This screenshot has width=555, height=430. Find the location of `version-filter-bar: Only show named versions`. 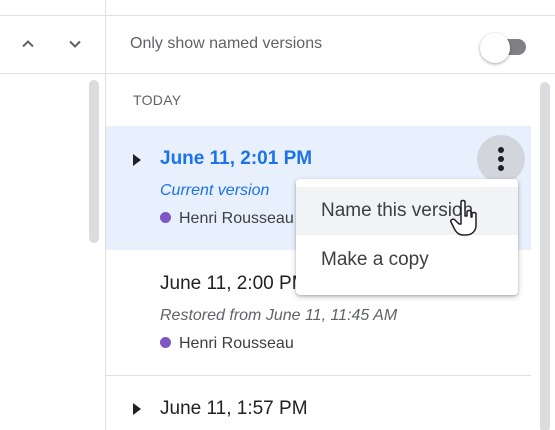

version-filter-bar: Only show named versions is located at coordinates (330, 45).